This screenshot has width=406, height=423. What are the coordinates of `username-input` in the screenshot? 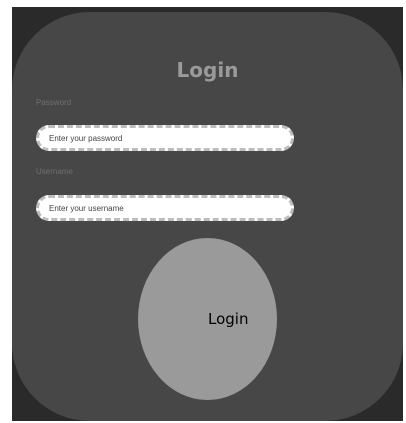 It's located at (165, 208).